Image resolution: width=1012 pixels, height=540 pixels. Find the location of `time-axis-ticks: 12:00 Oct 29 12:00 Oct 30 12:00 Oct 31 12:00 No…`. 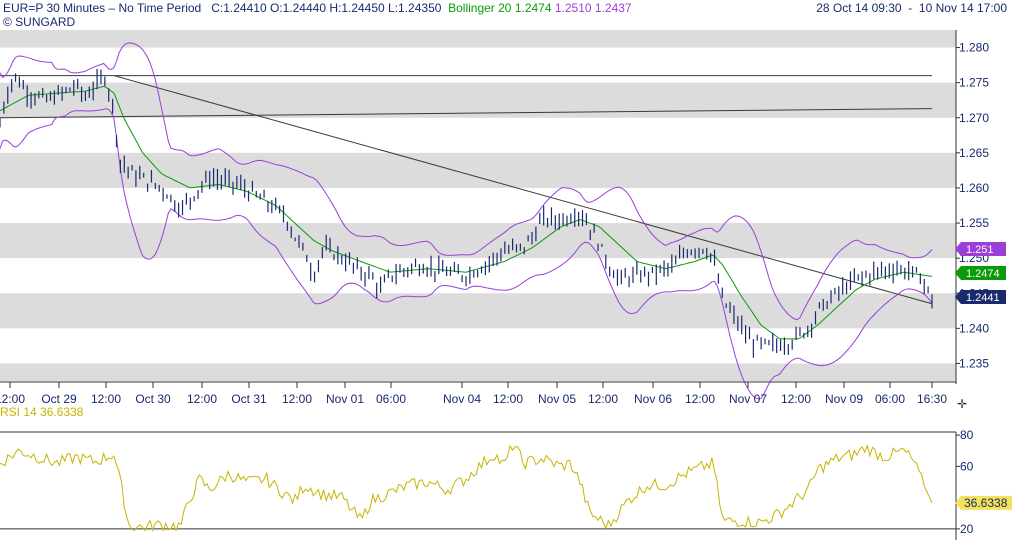

time-axis-ticks: 12:00 Oct 29 12:00 Oct 30 12:00 Oct 31 12:00 No… is located at coordinates (473, 394).